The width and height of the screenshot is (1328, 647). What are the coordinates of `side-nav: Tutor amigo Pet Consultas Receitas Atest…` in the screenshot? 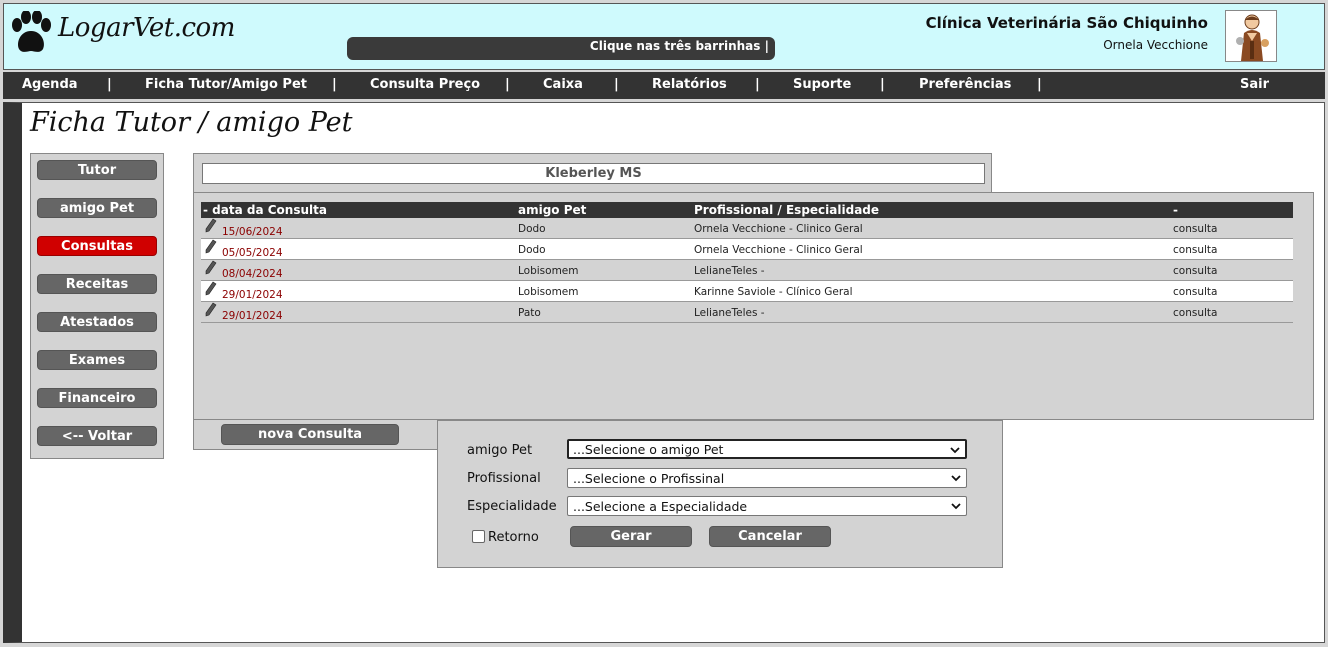 It's located at (97, 306).